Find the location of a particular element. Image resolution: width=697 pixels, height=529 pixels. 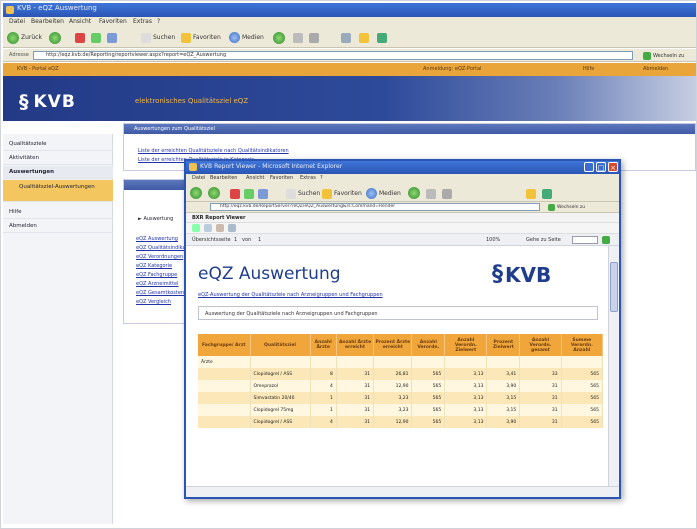

popup-history-button is located at coordinates (414, 192).